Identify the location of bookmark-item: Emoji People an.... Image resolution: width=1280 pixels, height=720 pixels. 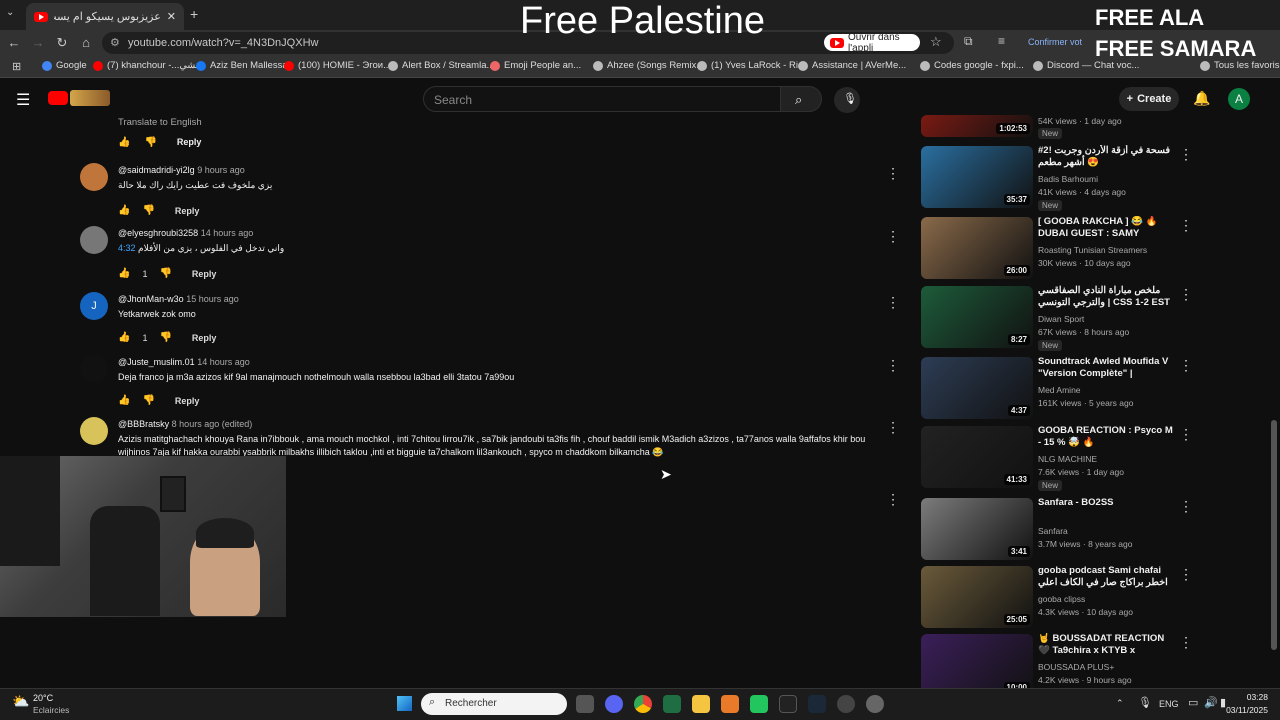
(535, 65).